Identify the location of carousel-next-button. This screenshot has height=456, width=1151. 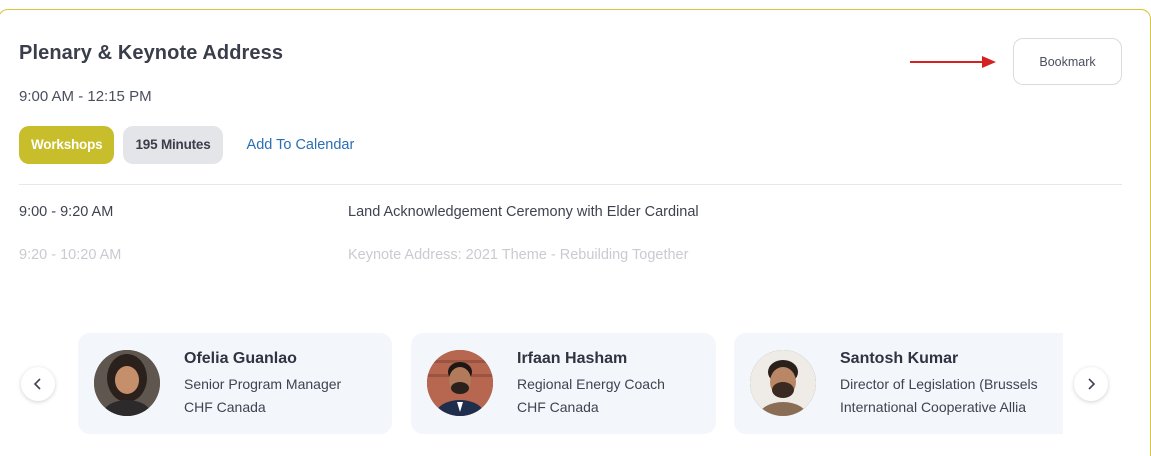
(1091, 384).